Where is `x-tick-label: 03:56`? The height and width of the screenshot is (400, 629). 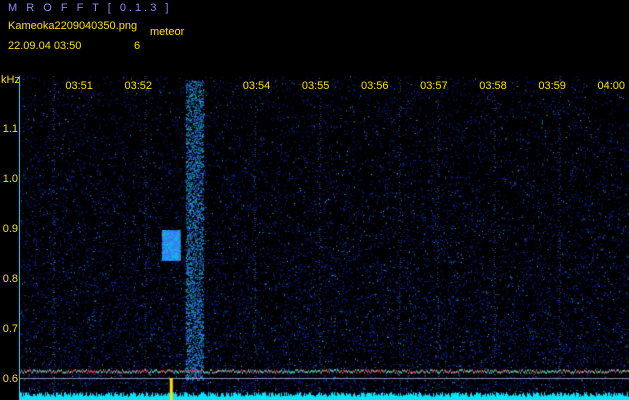 x-tick-label: 03:56 is located at coordinates (374, 86).